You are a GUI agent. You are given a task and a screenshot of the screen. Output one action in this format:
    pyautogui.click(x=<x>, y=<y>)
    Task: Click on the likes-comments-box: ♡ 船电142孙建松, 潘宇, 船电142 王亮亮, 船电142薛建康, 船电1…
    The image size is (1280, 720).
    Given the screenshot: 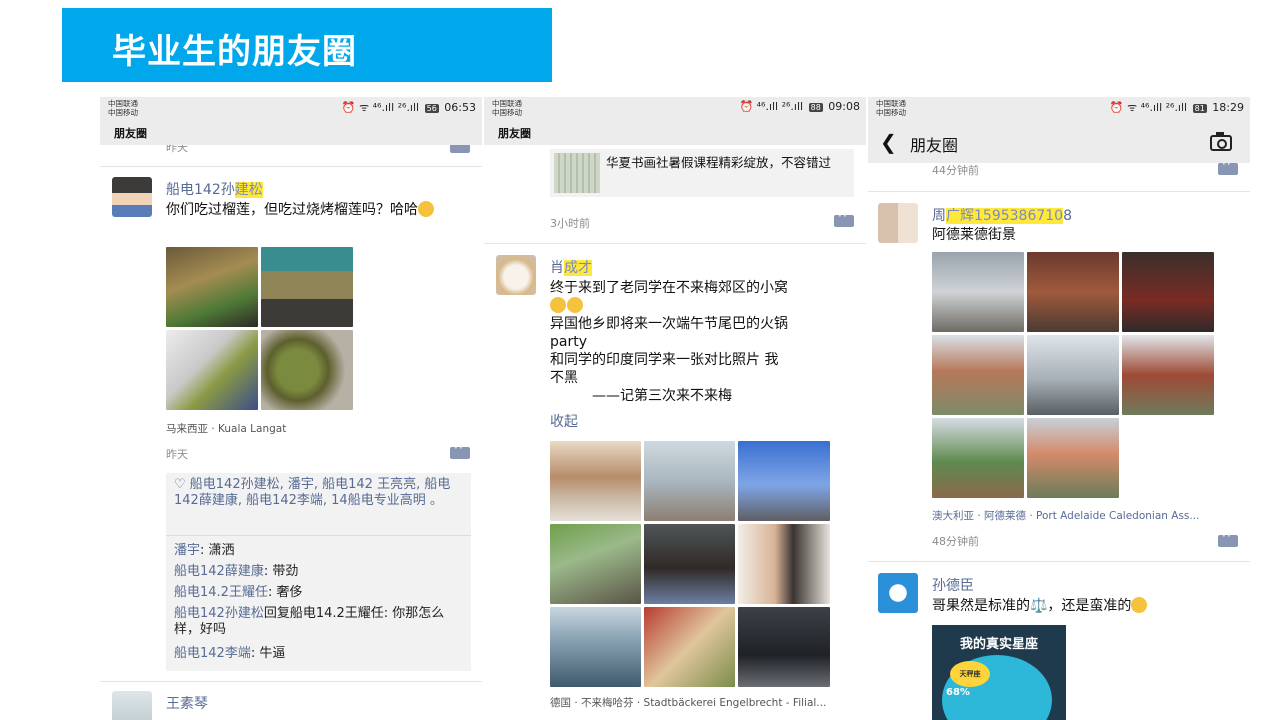 What is the action you would take?
    pyautogui.click(x=318, y=572)
    